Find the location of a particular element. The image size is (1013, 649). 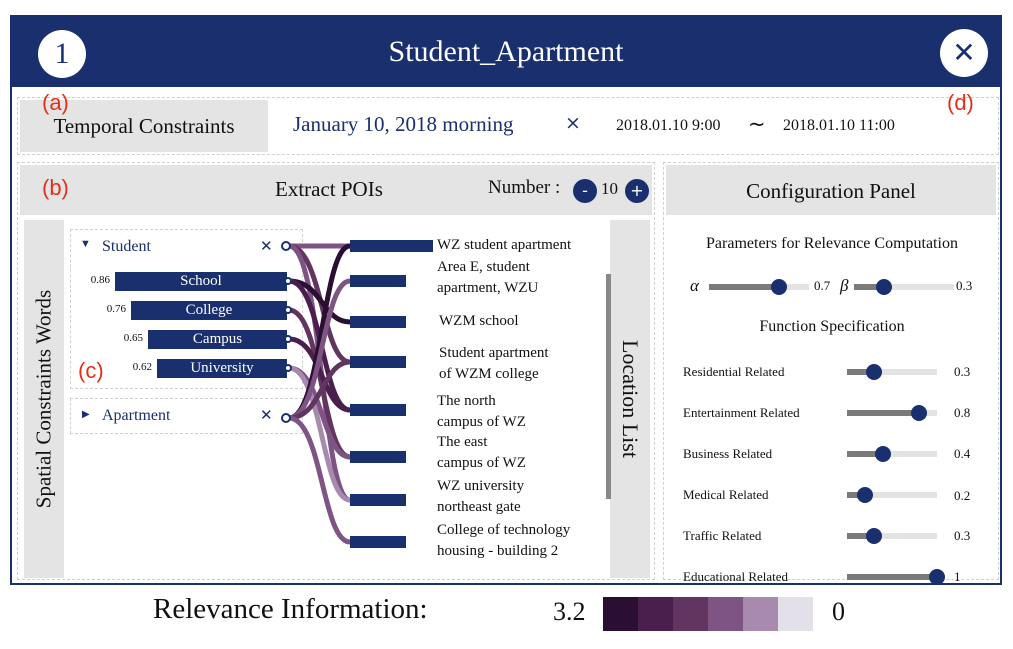

poi-line: The east is located at coordinates (462, 442).